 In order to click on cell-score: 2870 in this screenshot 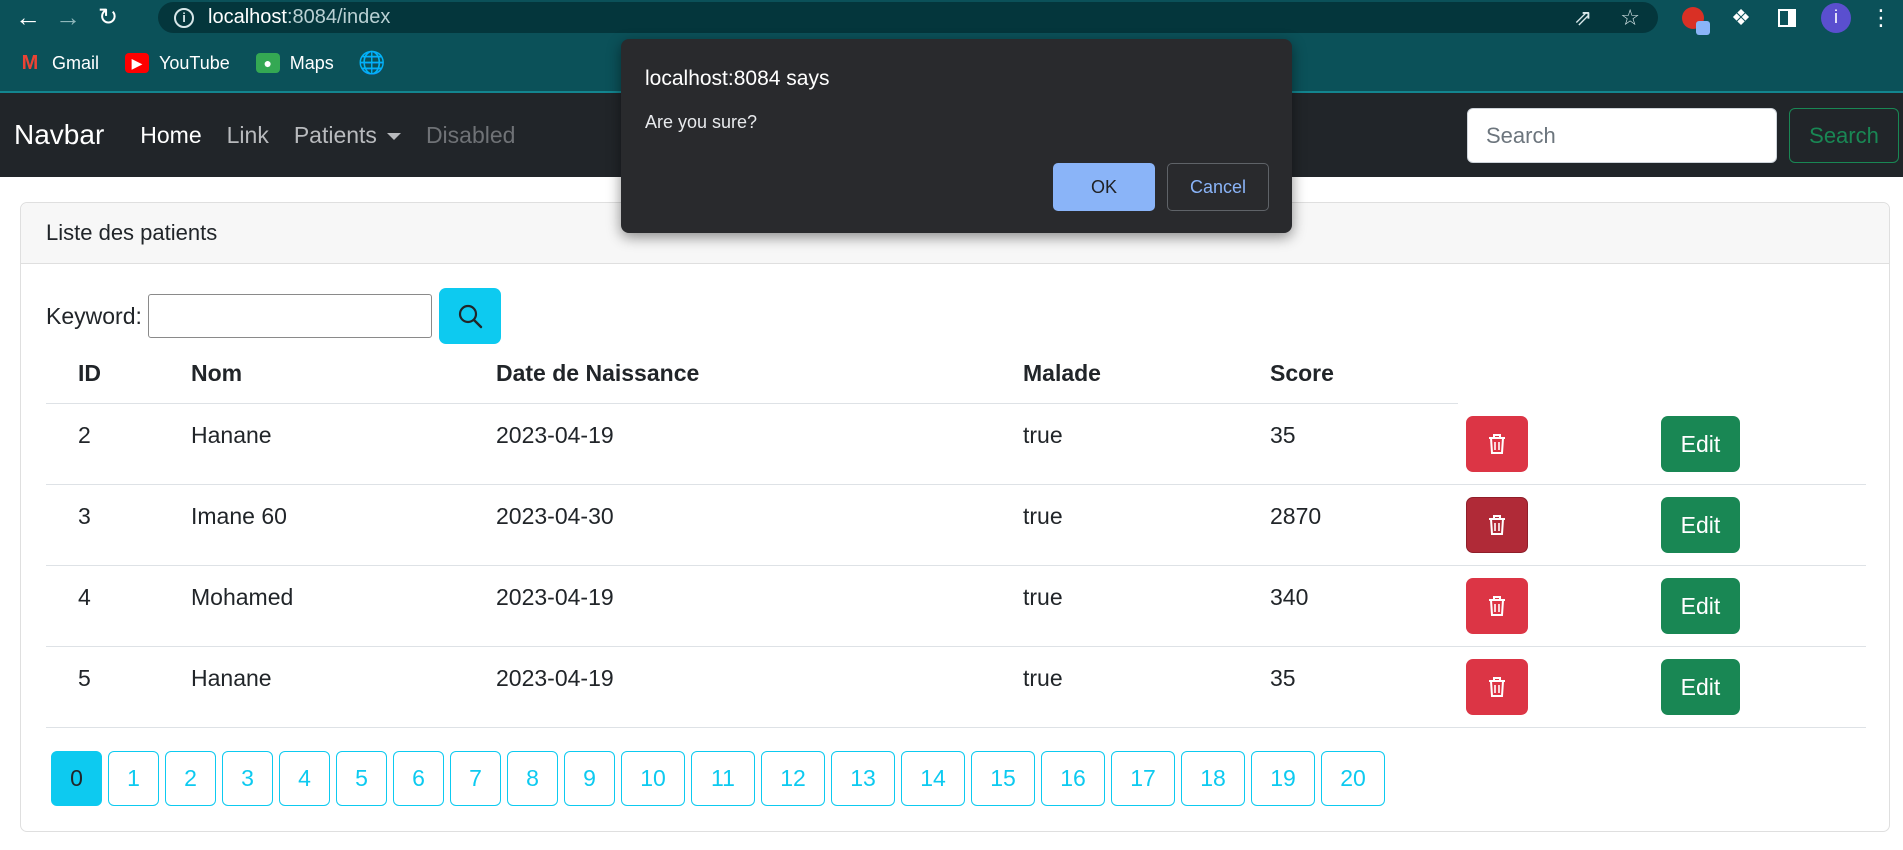, I will do `click(1296, 516)`.